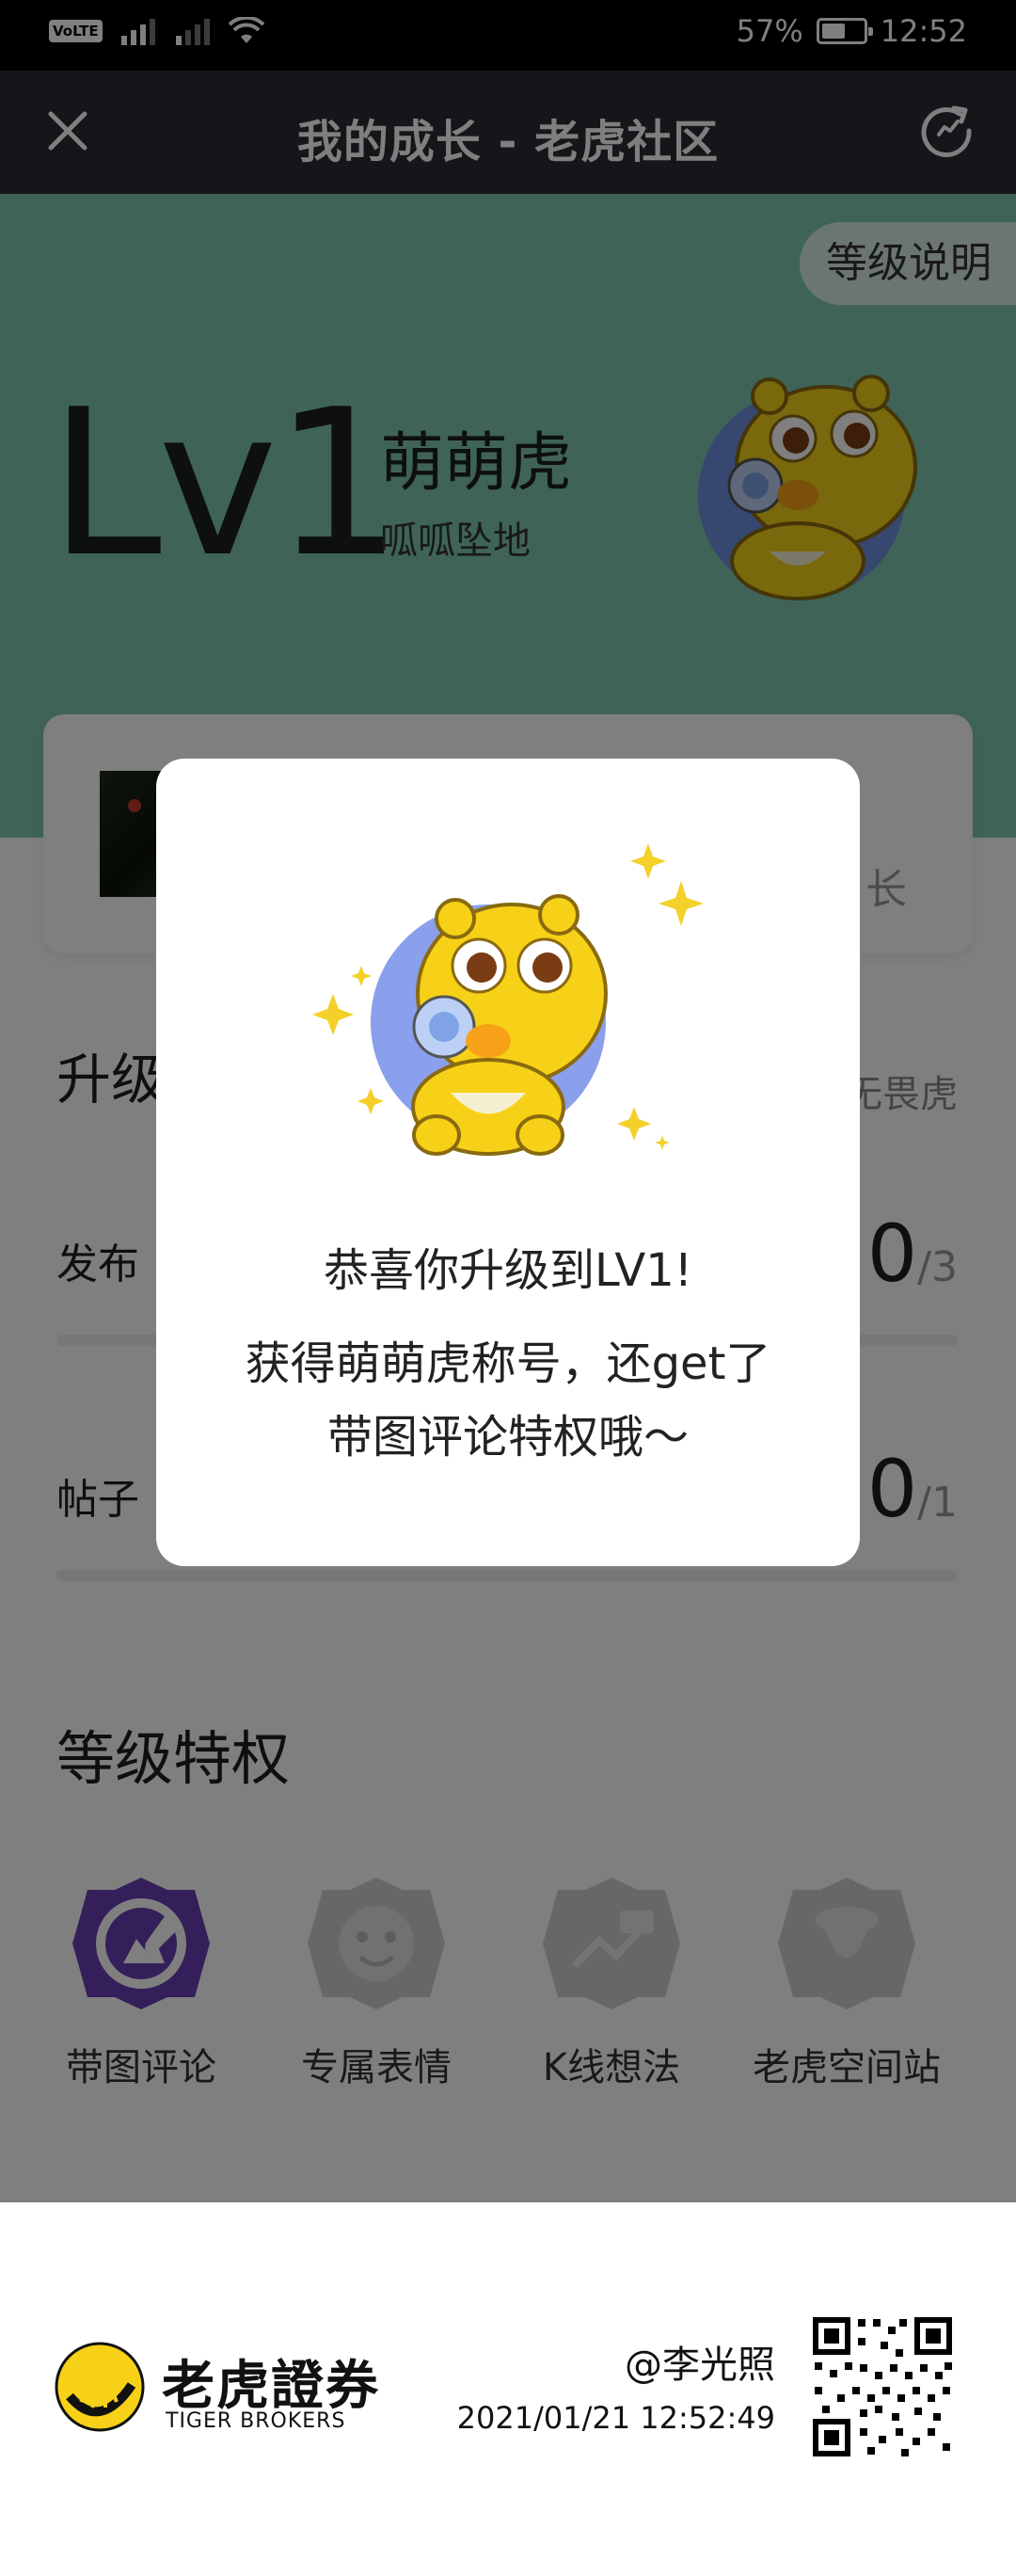 The height and width of the screenshot is (2576, 1016). Describe the element at coordinates (508, 999) in the screenshot. I see `tiger-celebration-icon` at that location.